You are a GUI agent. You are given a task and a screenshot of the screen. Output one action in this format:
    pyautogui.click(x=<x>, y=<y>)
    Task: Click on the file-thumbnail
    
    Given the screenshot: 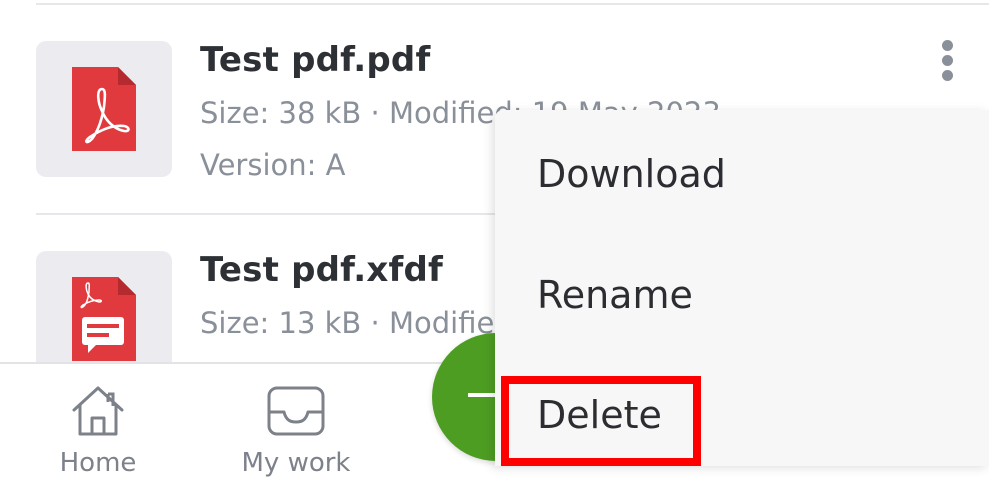 What is the action you would take?
    pyautogui.click(x=104, y=109)
    